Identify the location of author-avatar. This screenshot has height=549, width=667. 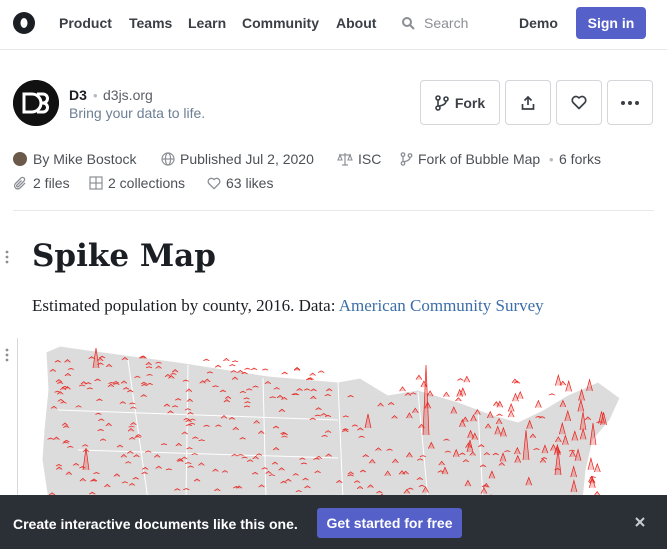
(20, 159).